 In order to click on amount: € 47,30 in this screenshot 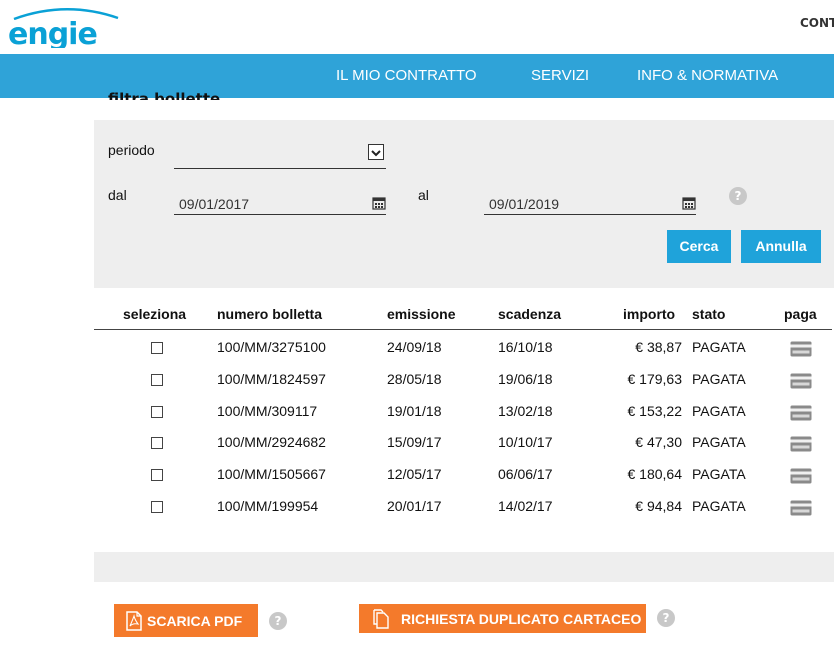, I will do `click(658, 442)`.